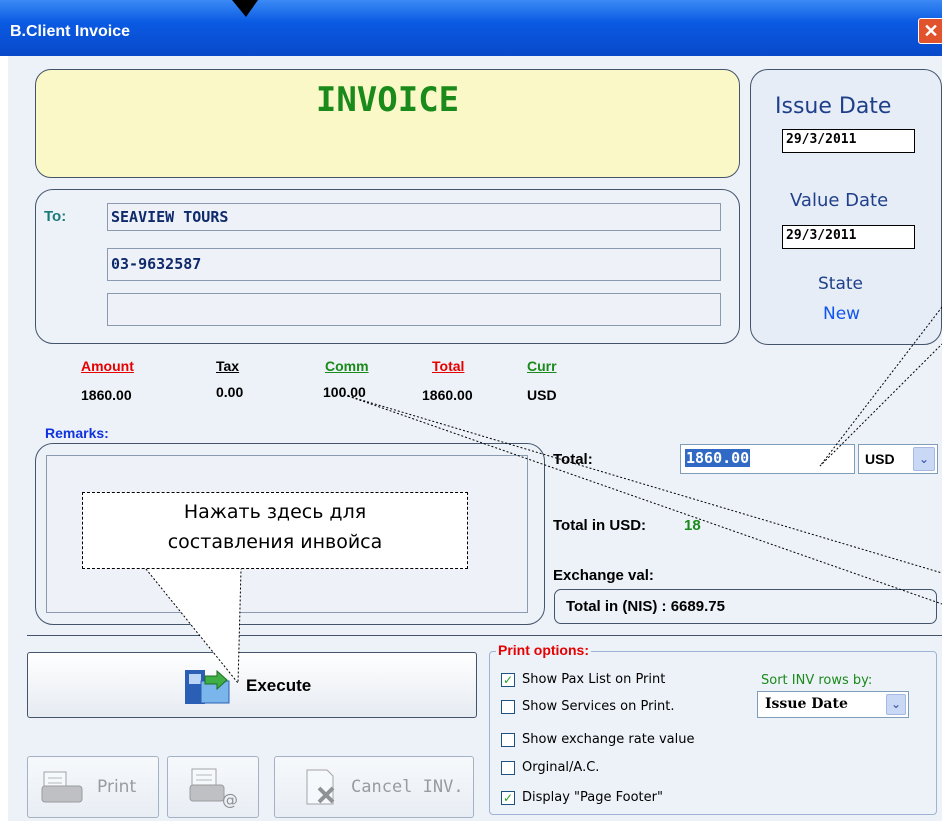 The image size is (942, 821). What do you see at coordinates (275, 530) in the screenshot?
I see `callout-box: Нажать здесь для составления инвойса` at bounding box center [275, 530].